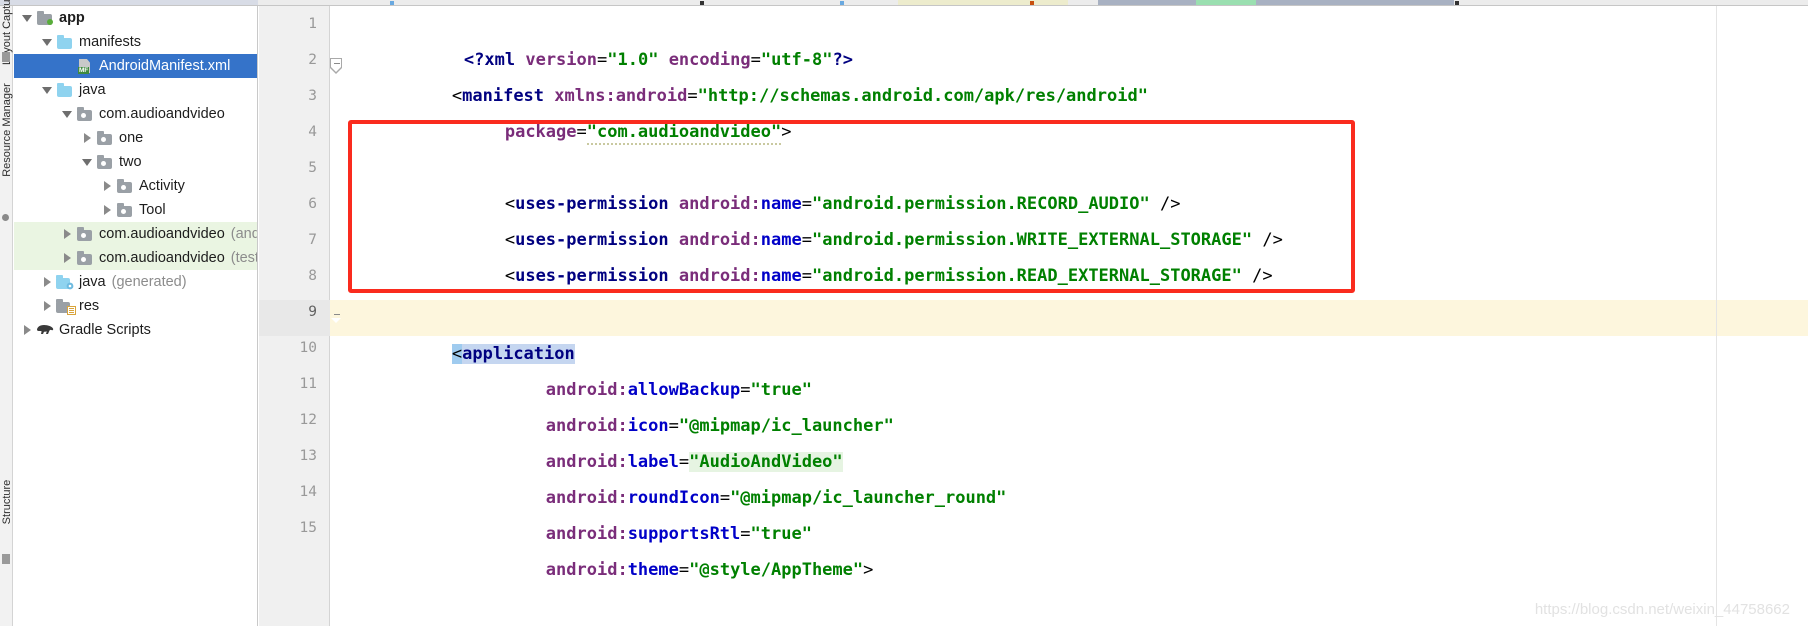 Image resolution: width=1808 pixels, height=626 pixels. Describe the element at coordinates (628, 548) in the screenshot. I see `code-line-15: android:theme="@style/AppTheme">` at that location.